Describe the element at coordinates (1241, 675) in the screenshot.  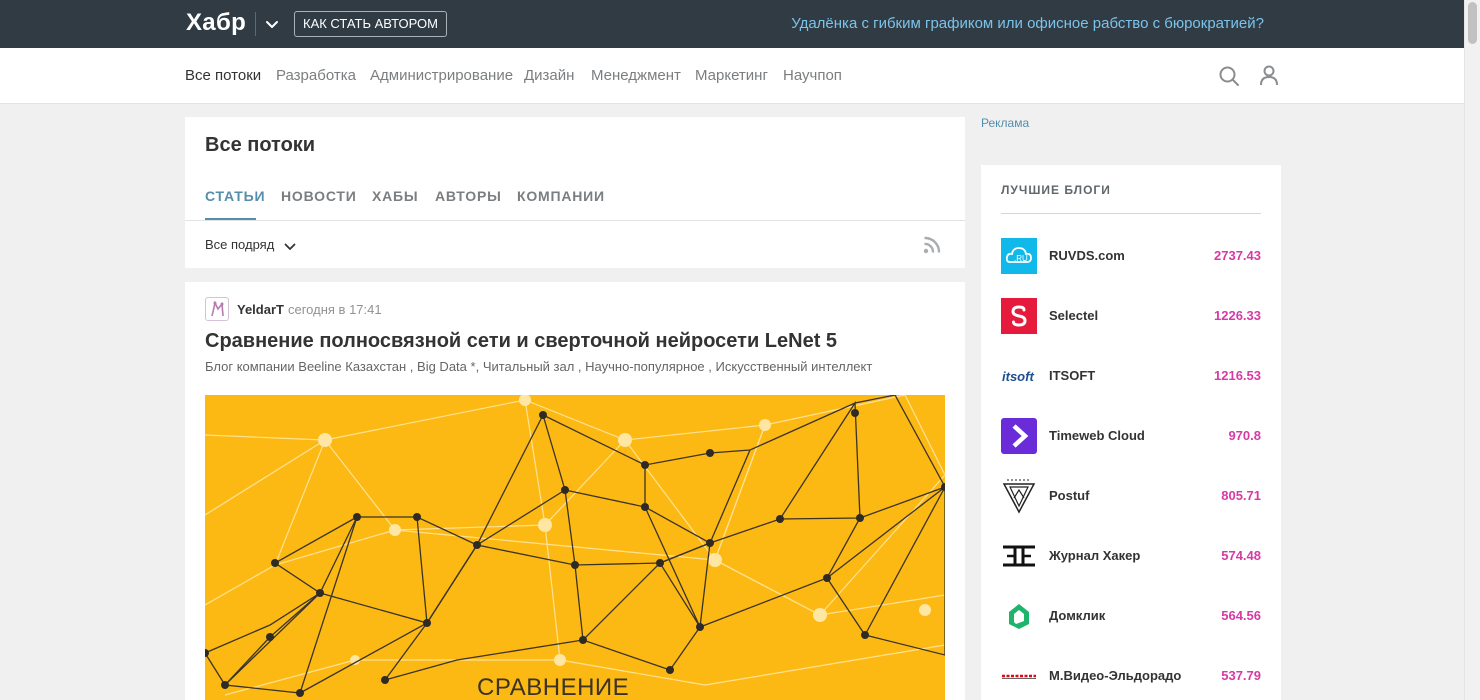
I see `blog-rating: 537.79` at that location.